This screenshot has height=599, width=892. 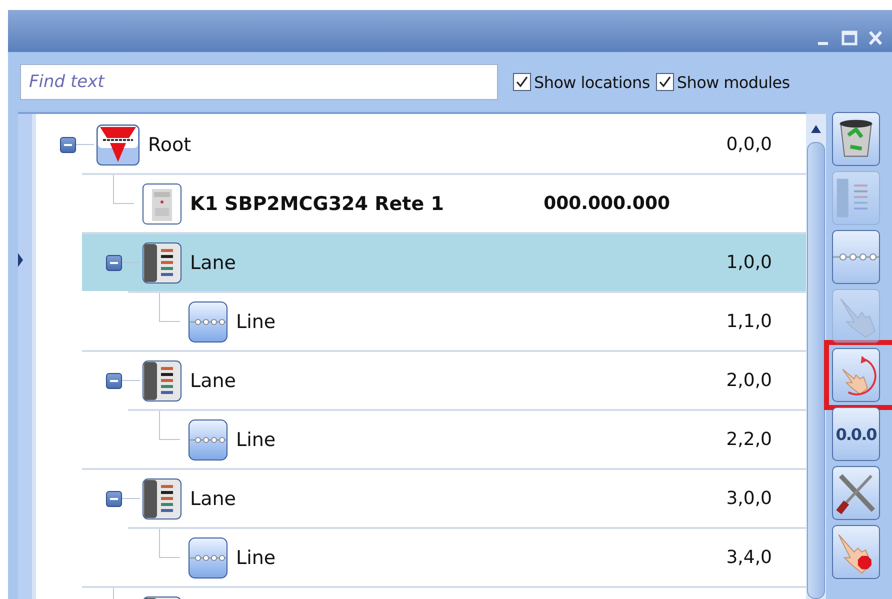 I want to click on maximize-icon, so click(x=849, y=38).